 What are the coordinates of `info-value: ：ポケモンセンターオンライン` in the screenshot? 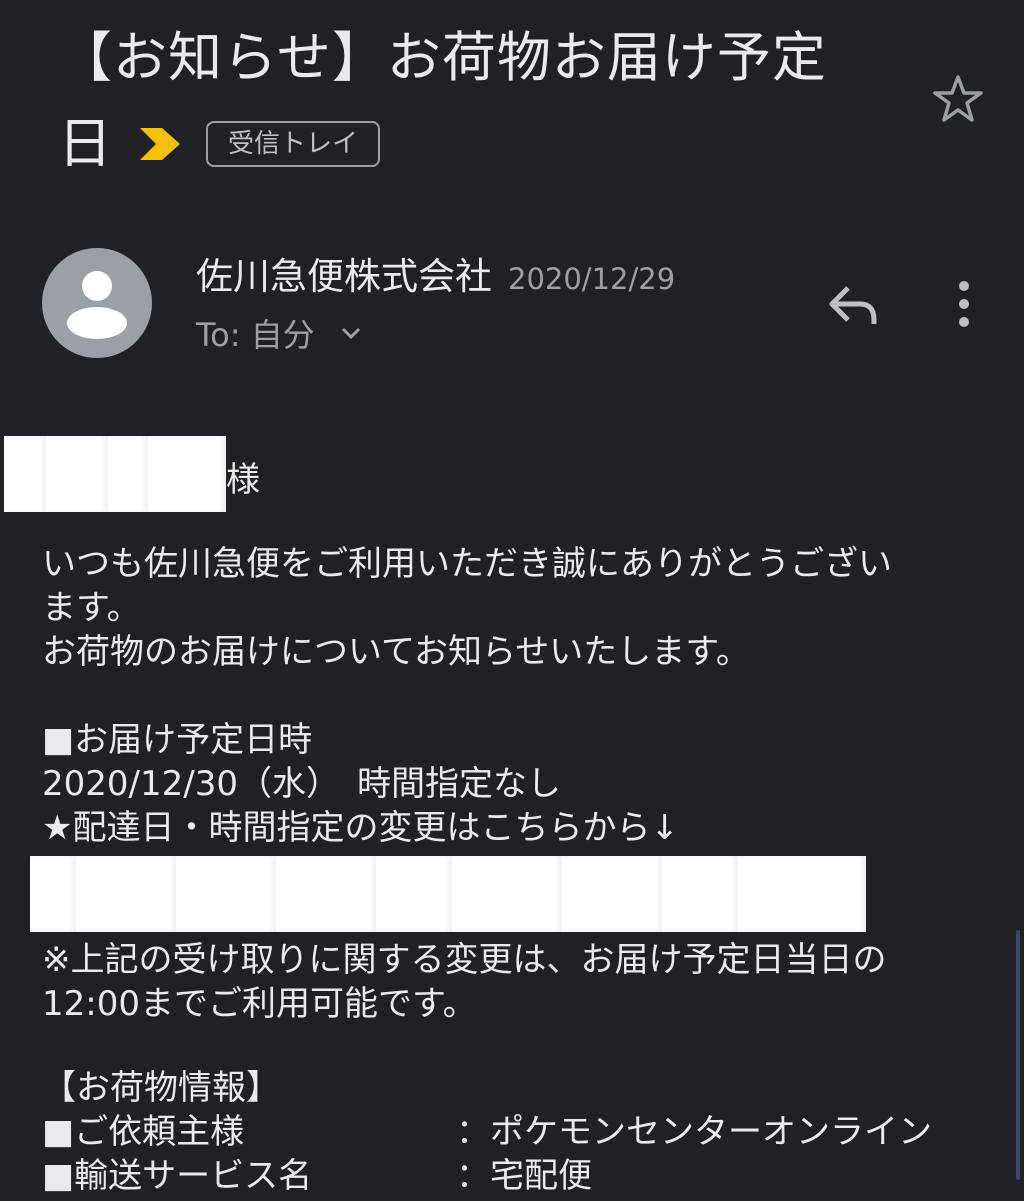 It's located at (694, 1132).